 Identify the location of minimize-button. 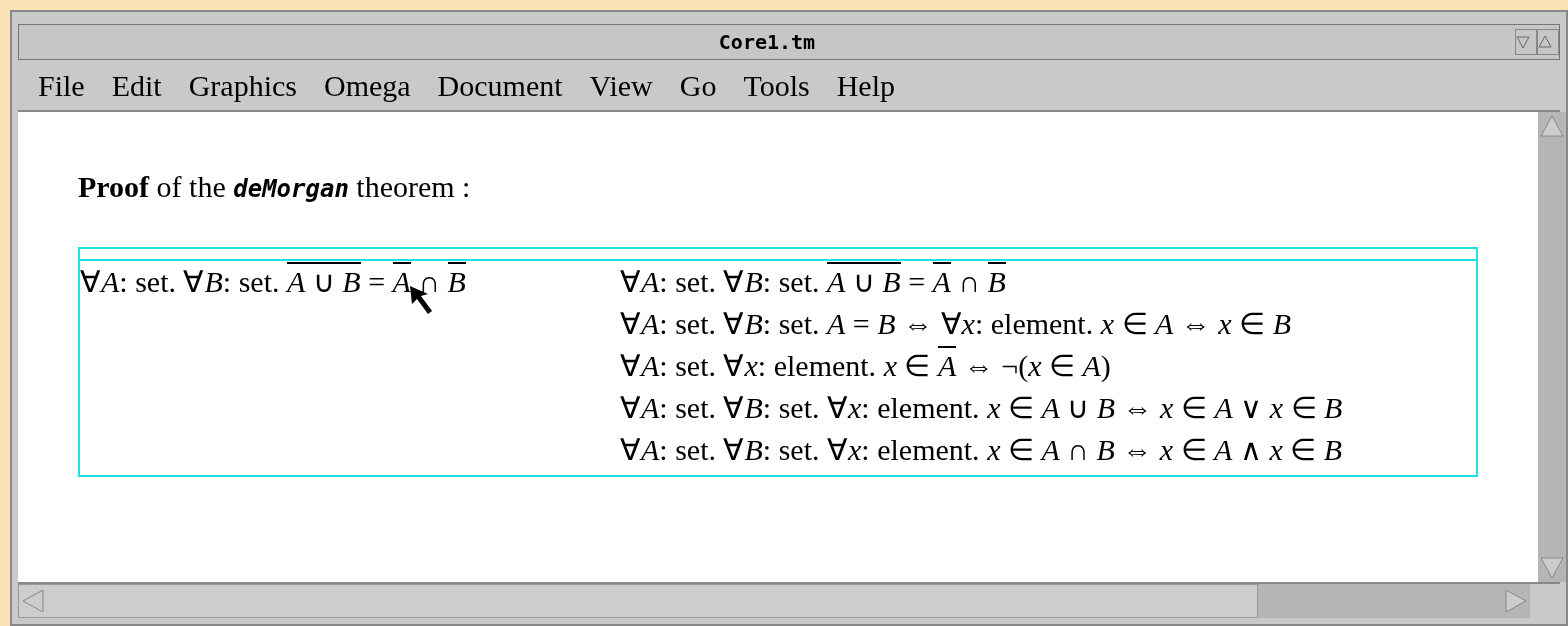
(1526, 42).